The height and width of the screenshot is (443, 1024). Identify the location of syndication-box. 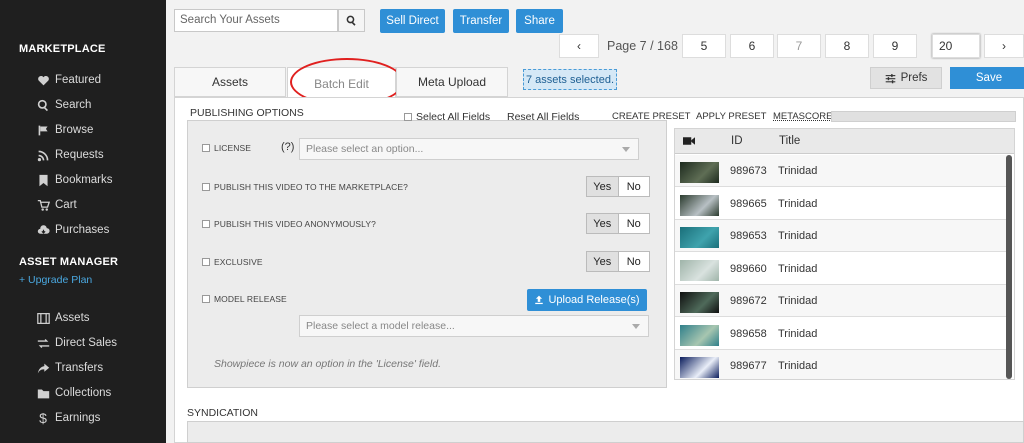
(605, 432).